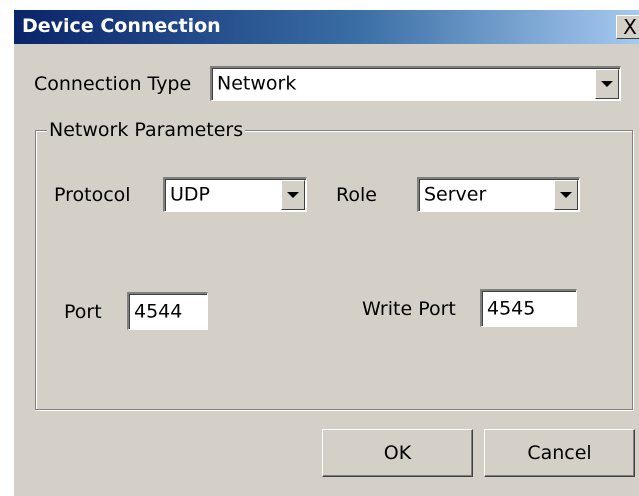 This screenshot has height=496, width=639. Describe the element at coordinates (190, 194) in the screenshot. I see `protocol-value: UDP` at that location.